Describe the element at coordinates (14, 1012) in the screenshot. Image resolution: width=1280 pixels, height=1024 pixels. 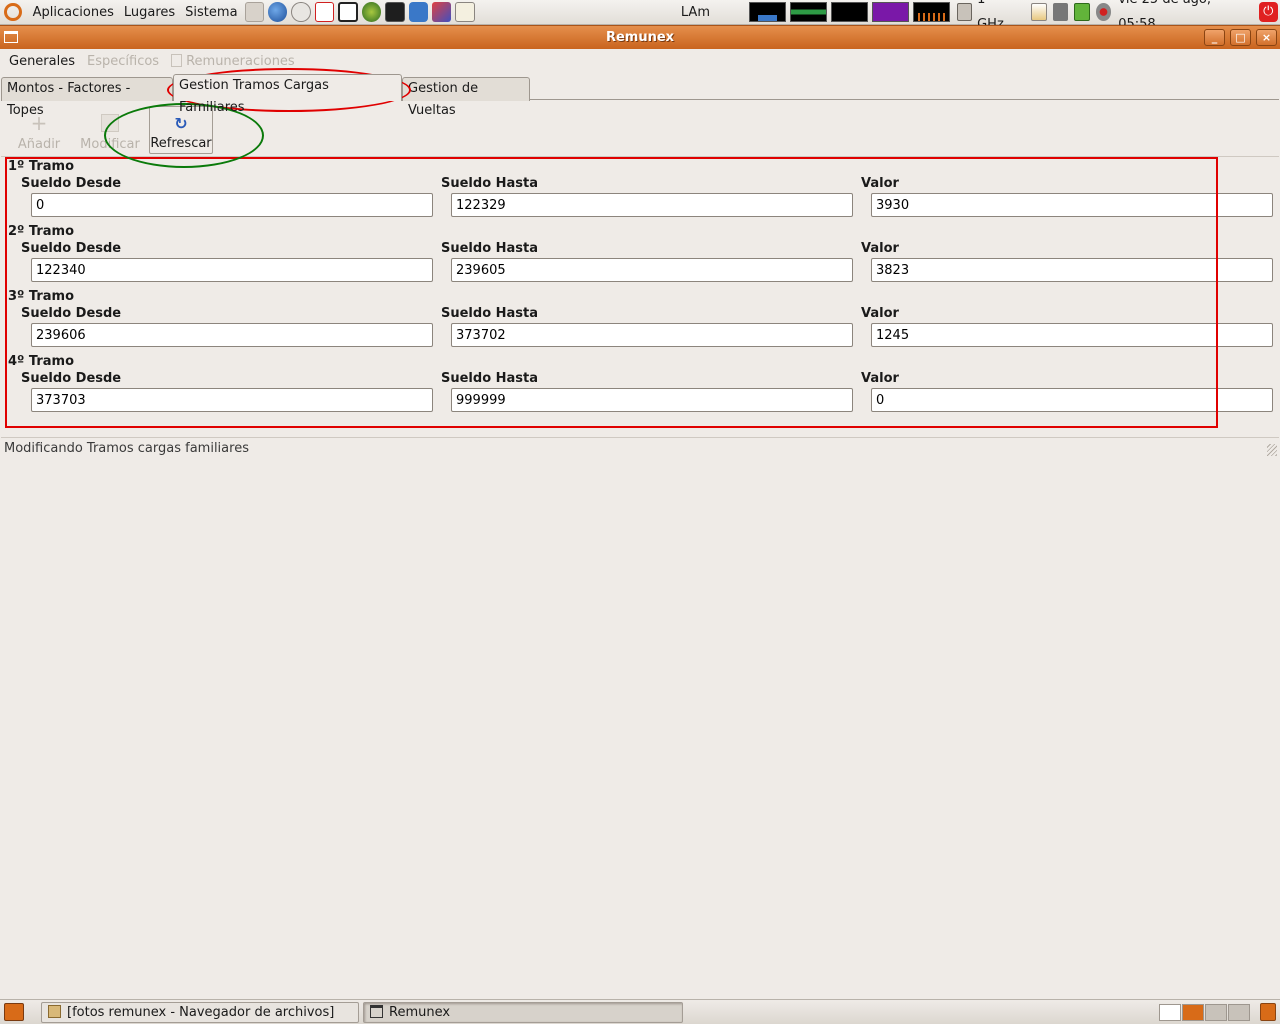
I see `show-desktop-icon` at that location.